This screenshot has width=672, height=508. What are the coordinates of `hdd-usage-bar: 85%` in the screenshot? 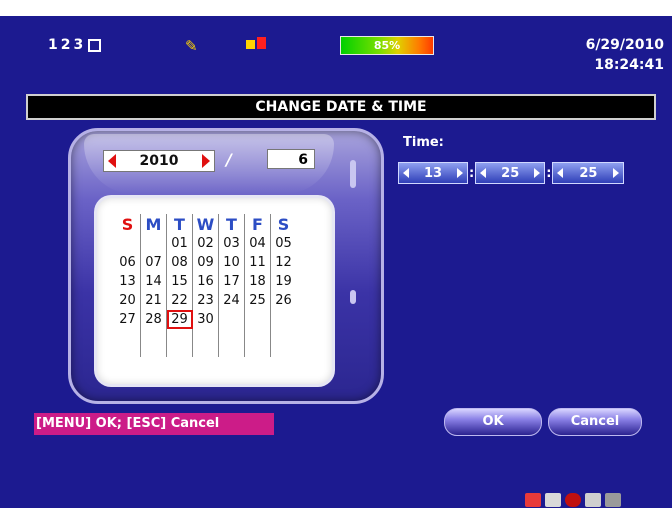 It's located at (387, 45).